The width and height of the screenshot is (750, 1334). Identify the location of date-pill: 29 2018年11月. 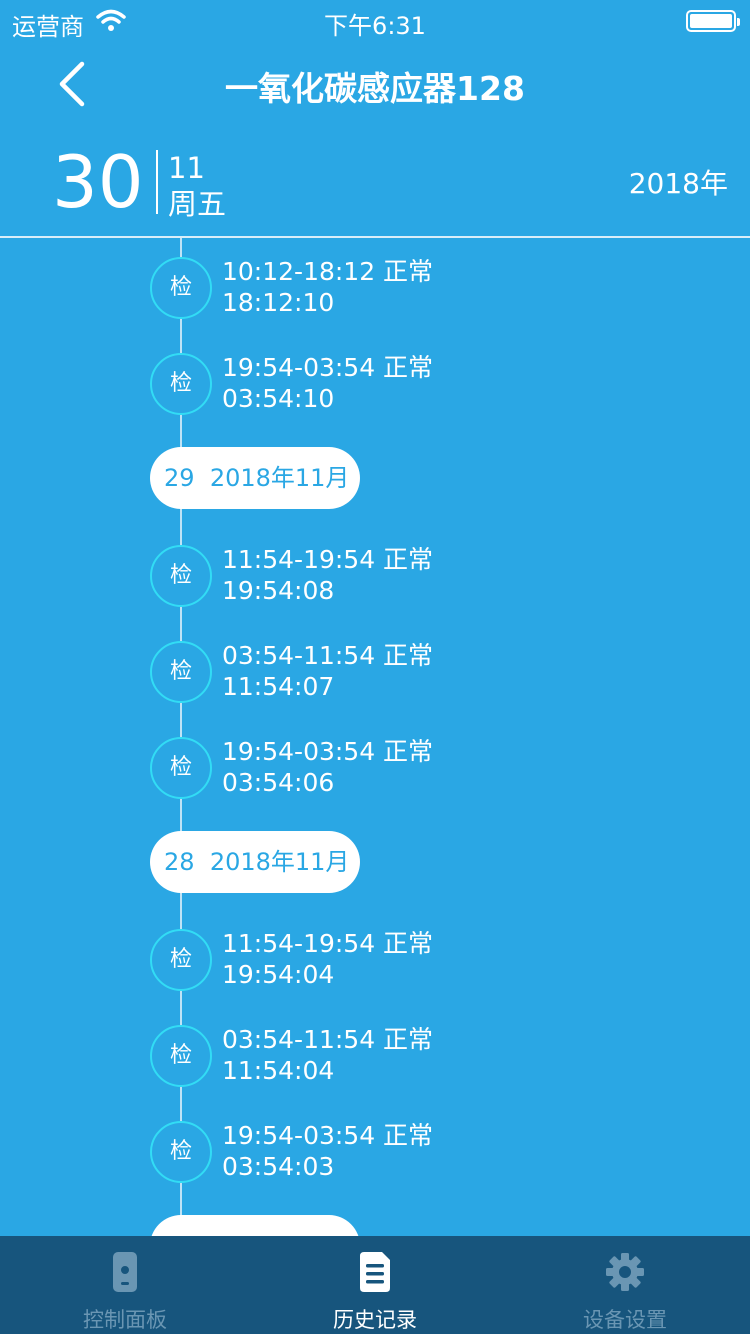
(255, 478).